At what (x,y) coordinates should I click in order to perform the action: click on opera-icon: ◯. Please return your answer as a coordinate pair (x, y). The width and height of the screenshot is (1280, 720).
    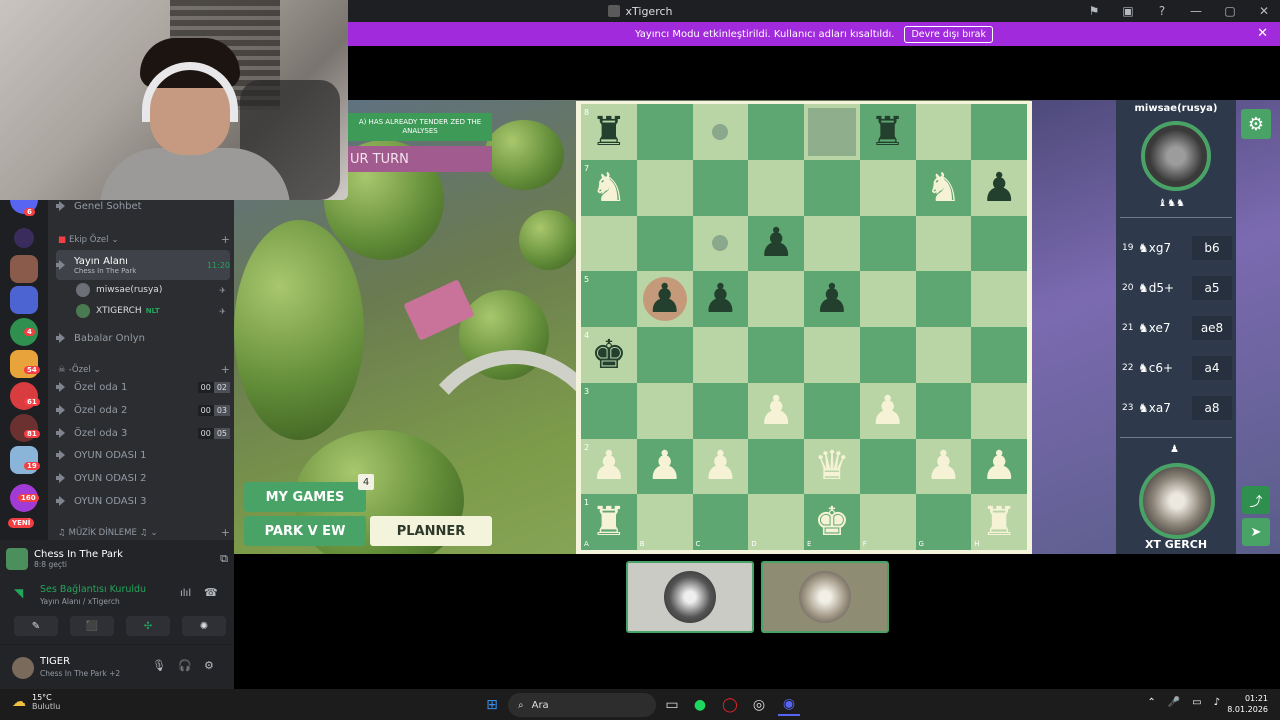
    Looking at the image, I should click on (730, 705).